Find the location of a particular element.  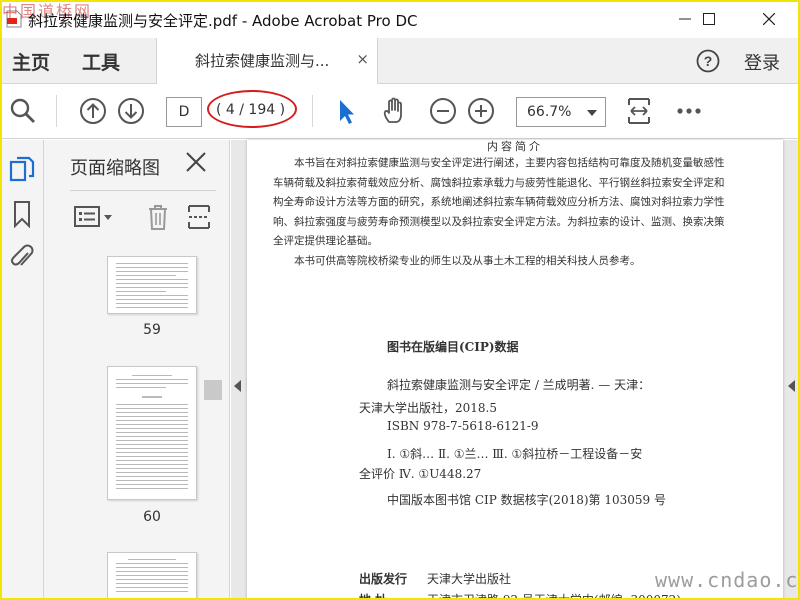

home-menu: 主页 is located at coordinates (31, 61).